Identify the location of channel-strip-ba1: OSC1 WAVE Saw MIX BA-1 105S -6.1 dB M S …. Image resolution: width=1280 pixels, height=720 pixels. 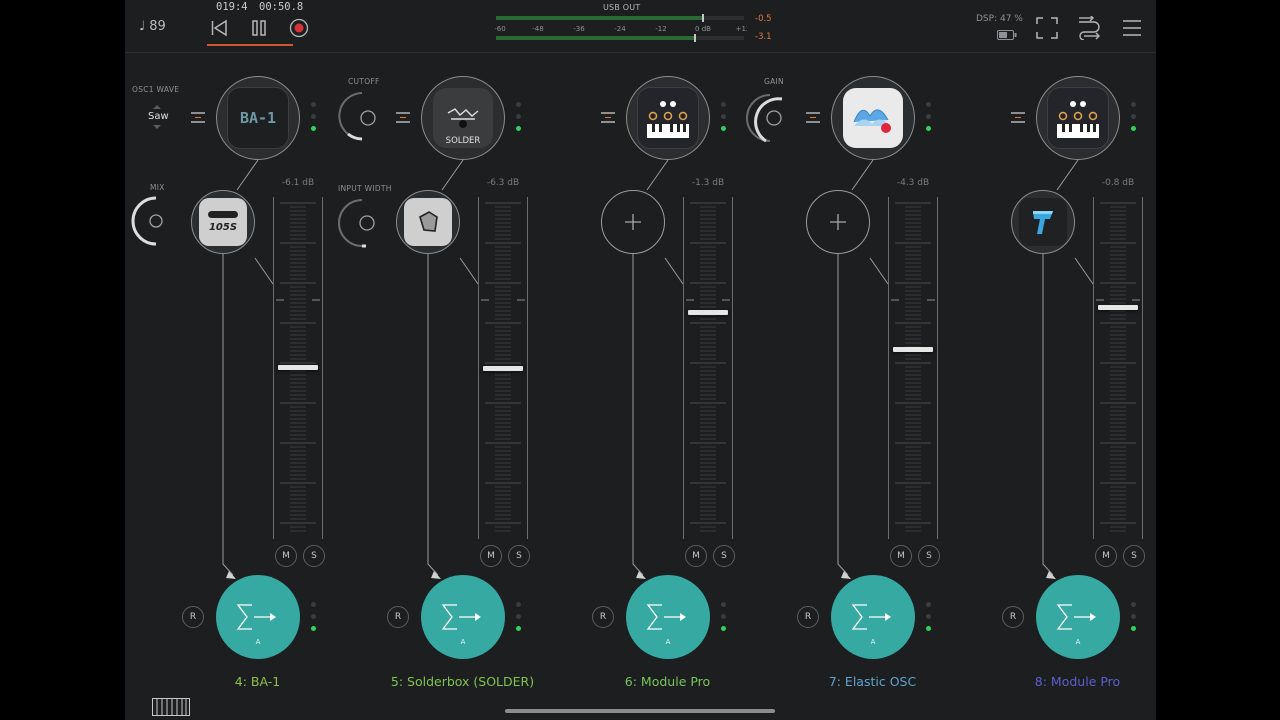
(227, 386).